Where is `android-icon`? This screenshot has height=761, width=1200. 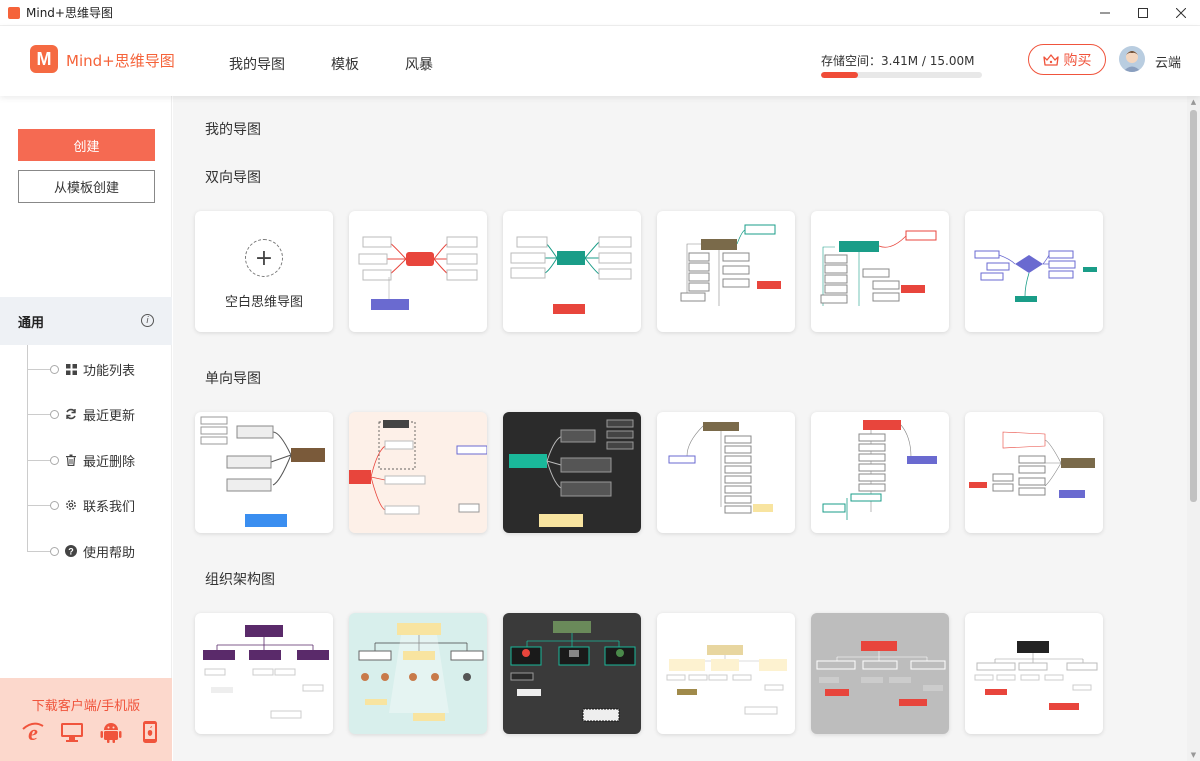
android-icon is located at coordinates (111, 732).